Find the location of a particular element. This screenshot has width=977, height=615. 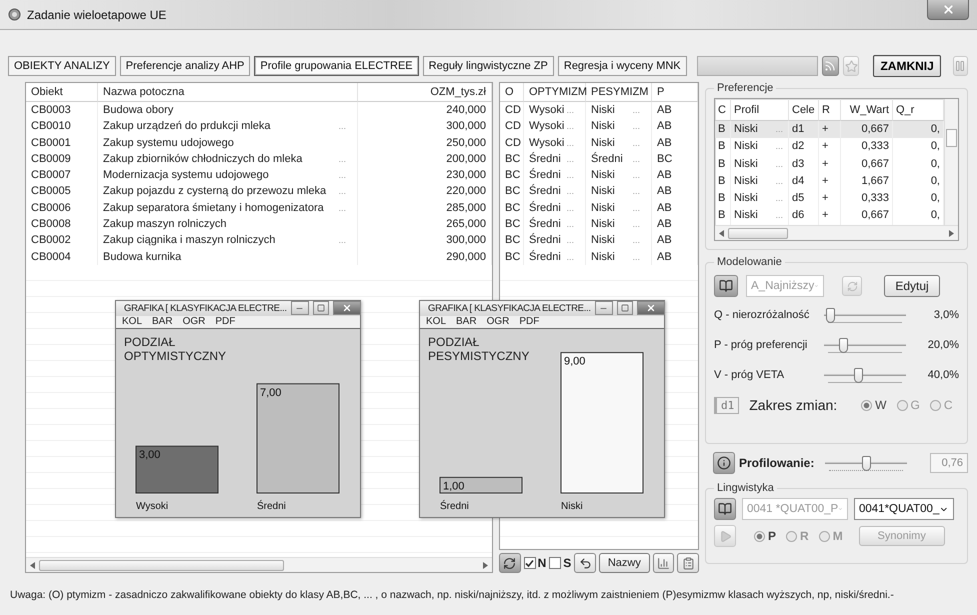

tab: OBIEKTY ANALIZY is located at coordinates (62, 66).